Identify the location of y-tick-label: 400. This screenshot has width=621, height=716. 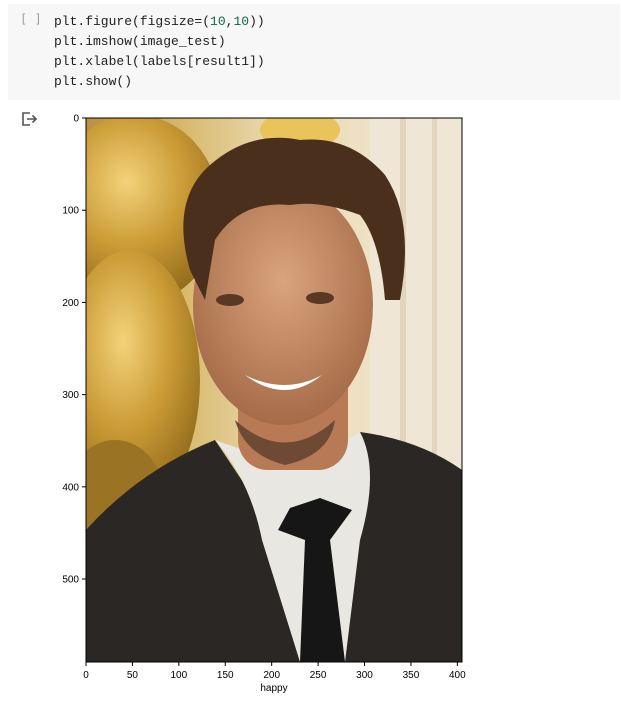
(70, 487).